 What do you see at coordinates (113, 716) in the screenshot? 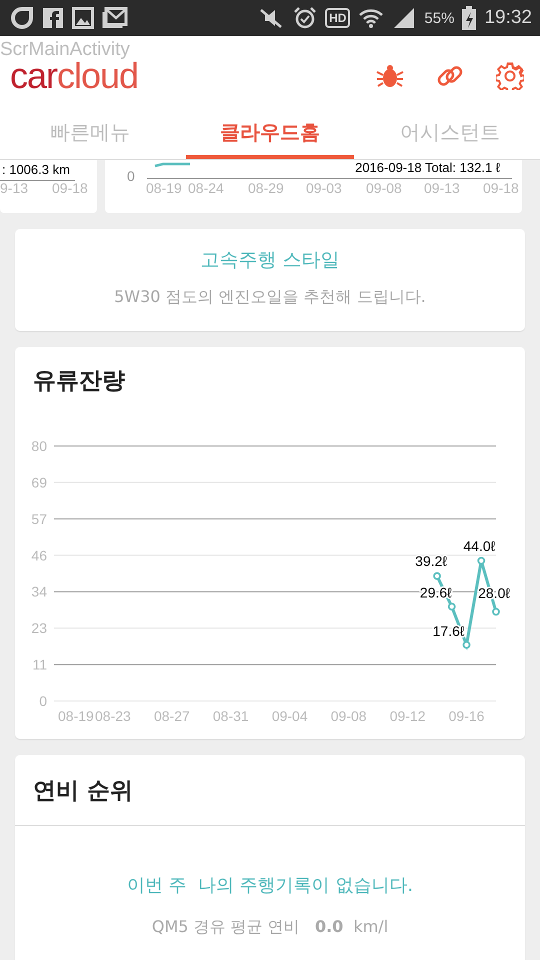
I see `axis-label: 08-23` at bounding box center [113, 716].